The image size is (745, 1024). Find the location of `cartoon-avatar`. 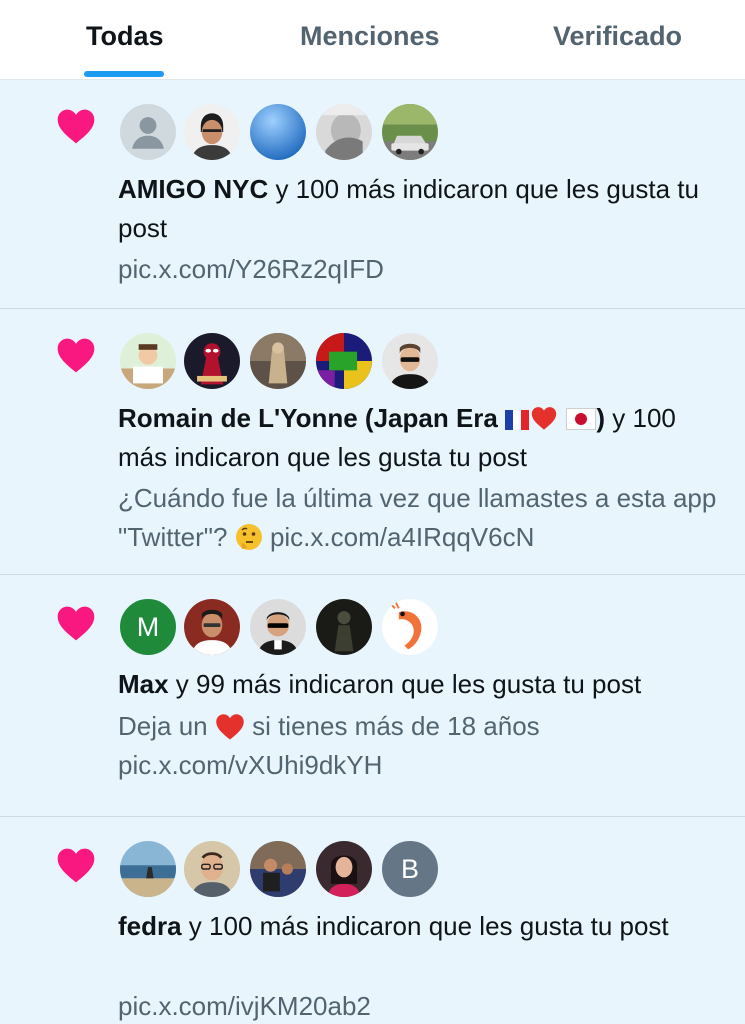

cartoon-avatar is located at coordinates (148, 361).